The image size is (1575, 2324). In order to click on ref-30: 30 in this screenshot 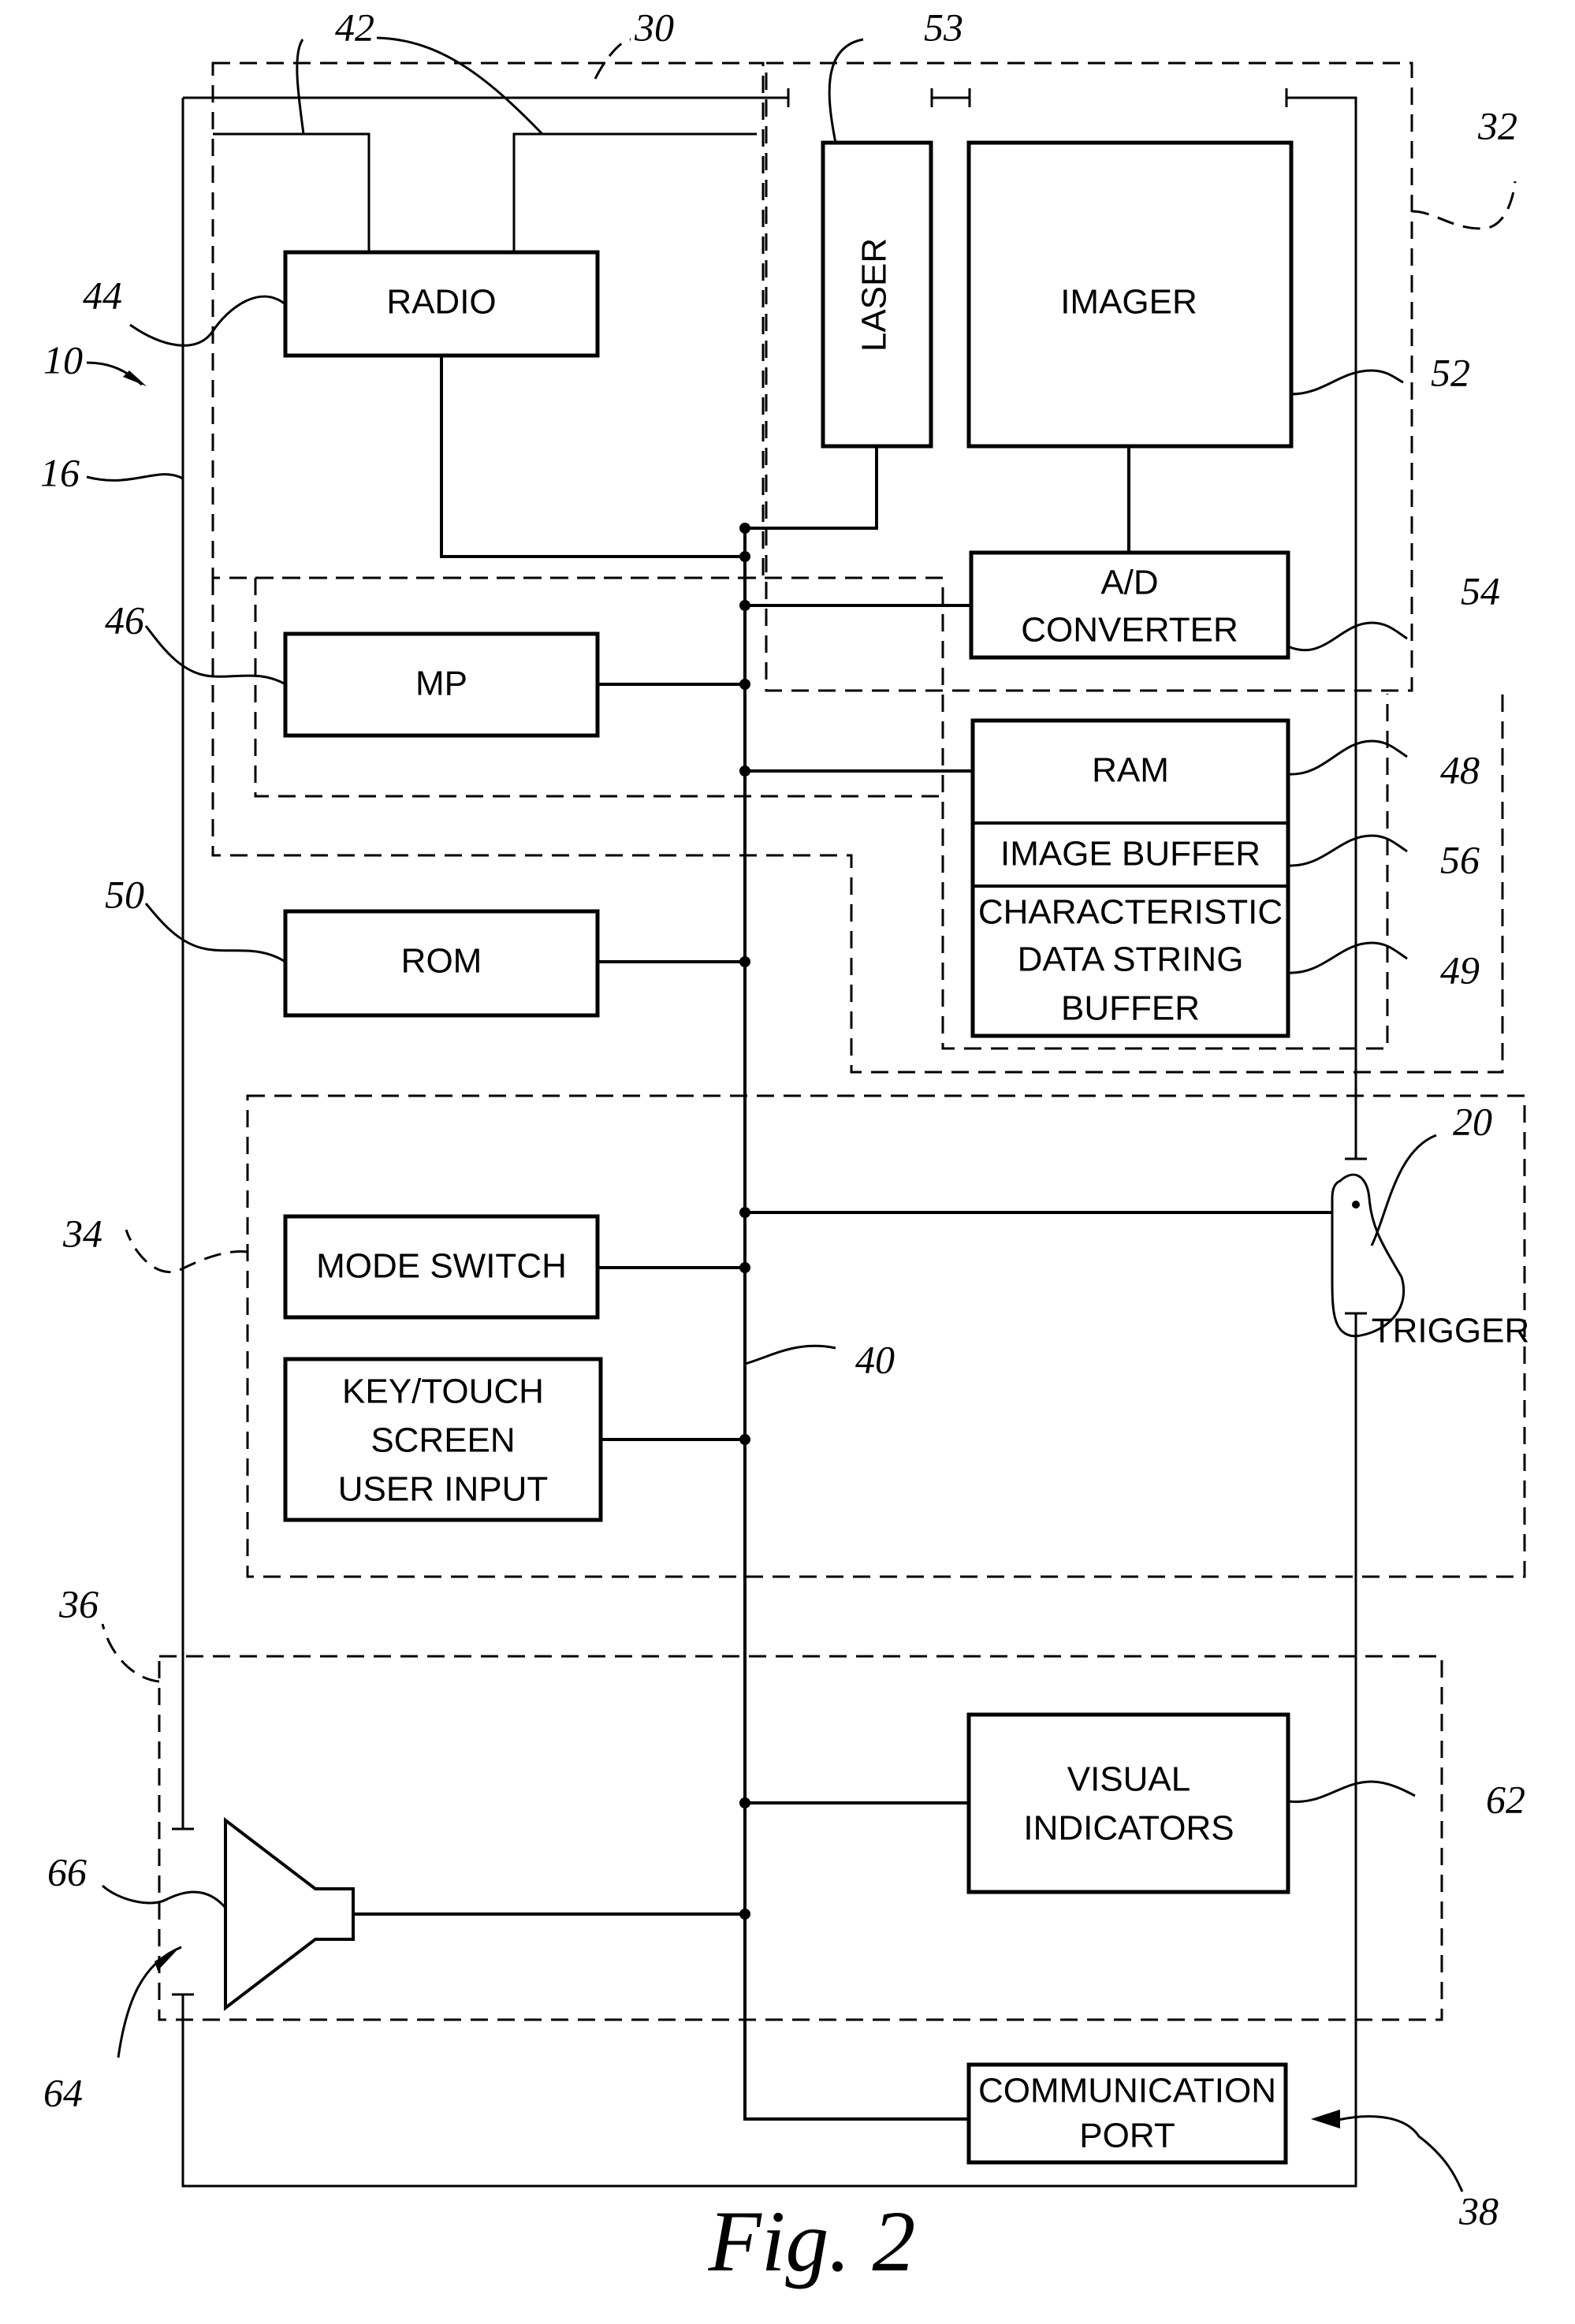, I will do `click(654, 27)`.